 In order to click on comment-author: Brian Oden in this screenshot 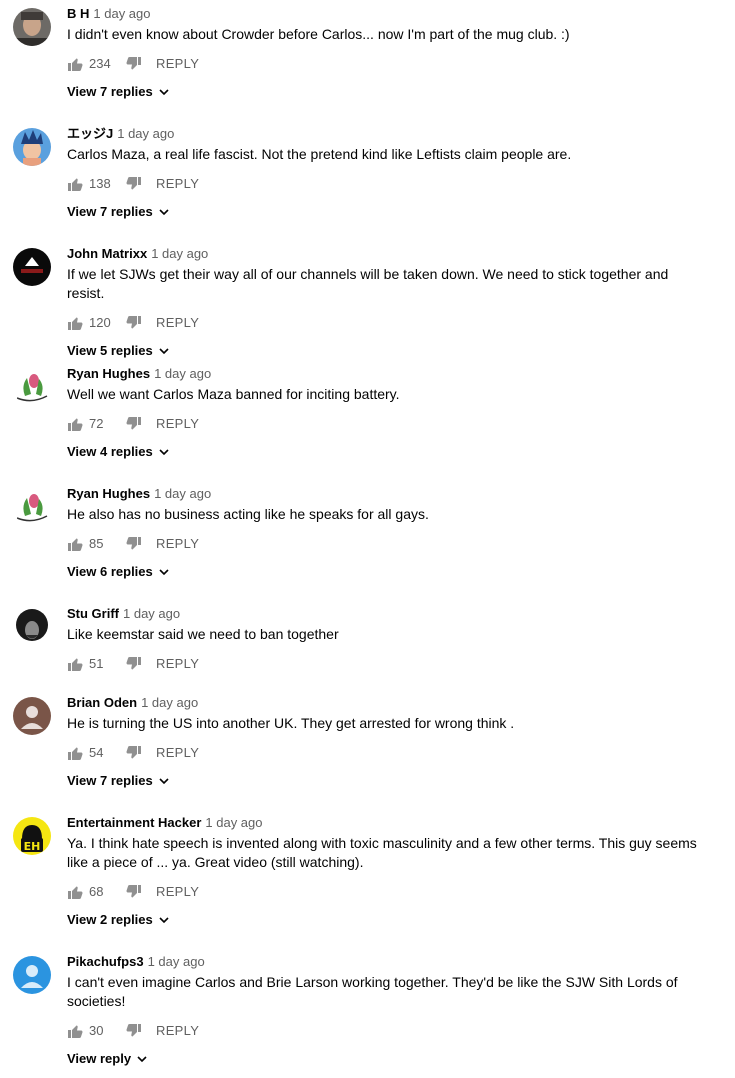, I will do `click(102, 702)`.